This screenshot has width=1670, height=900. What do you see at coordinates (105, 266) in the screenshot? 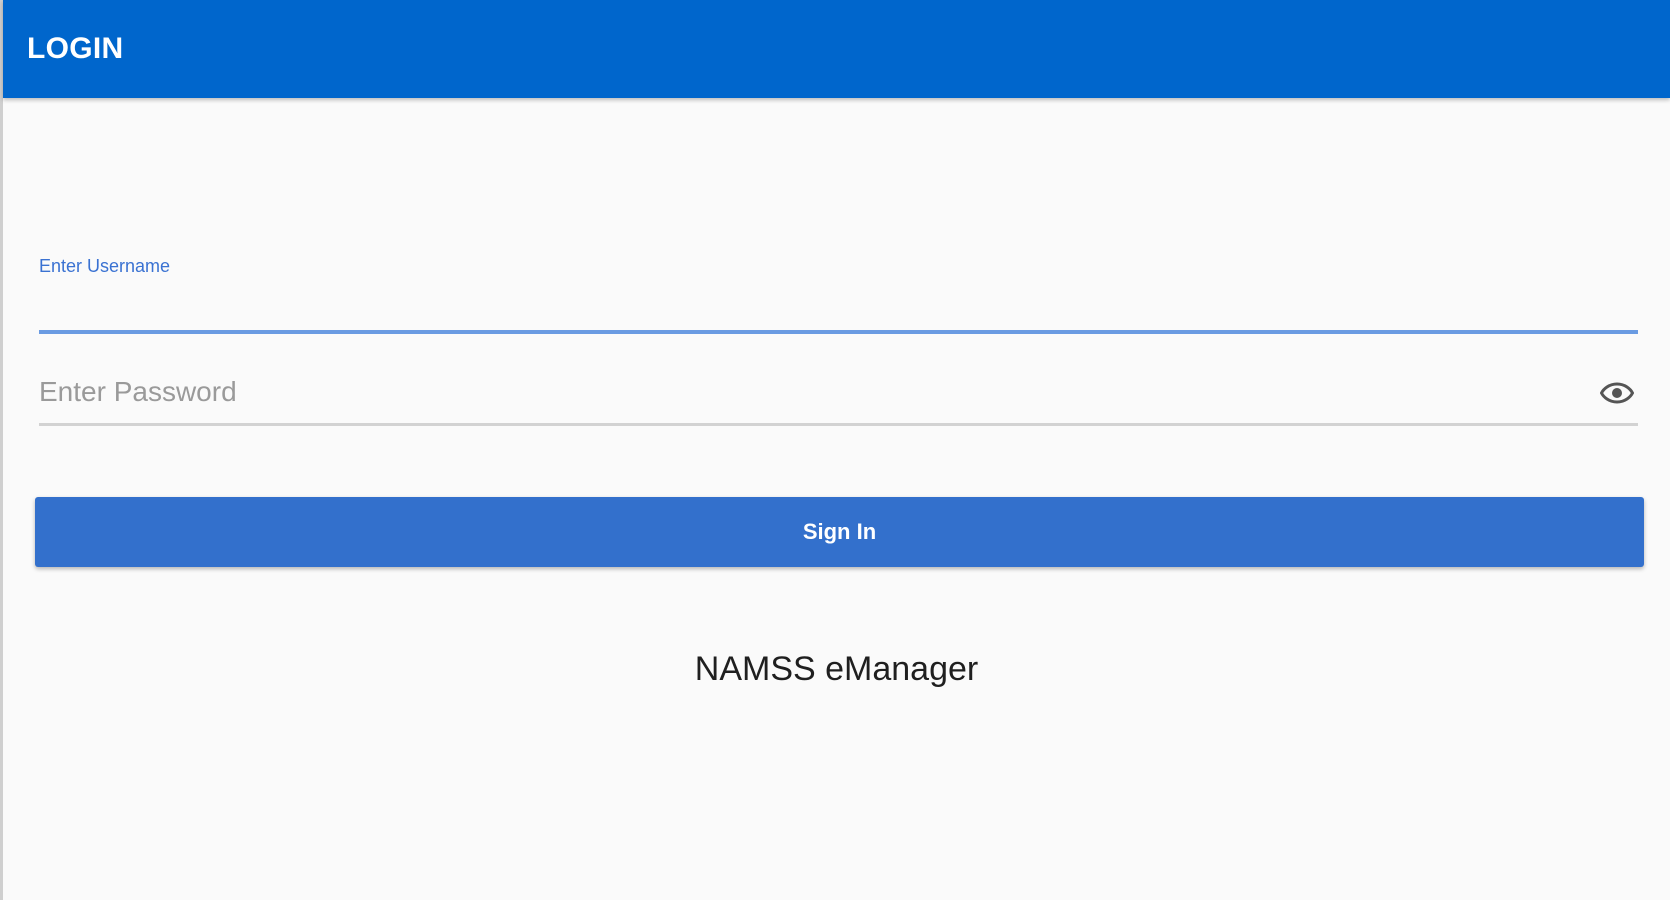
I see `username-label: Enter Username` at bounding box center [105, 266].